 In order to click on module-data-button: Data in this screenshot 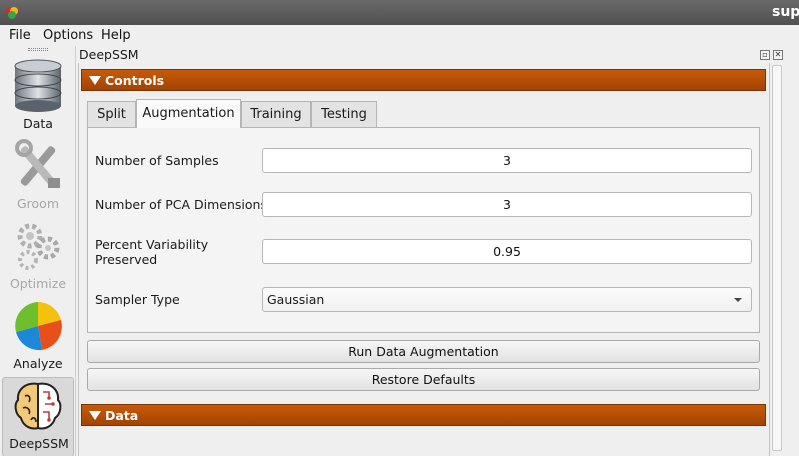, I will do `click(38, 98)`.